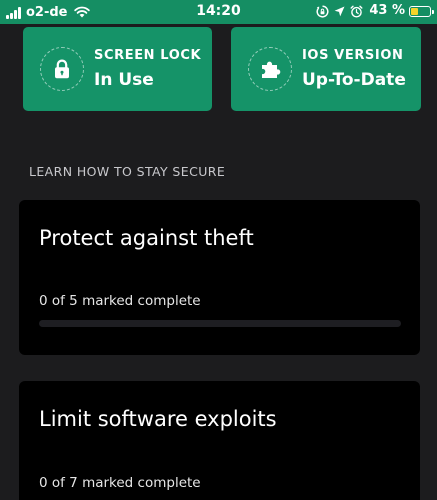 The height and width of the screenshot is (500, 437). I want to click on card-progress-text: 0 of 5 marked complete, so click(120, 301).